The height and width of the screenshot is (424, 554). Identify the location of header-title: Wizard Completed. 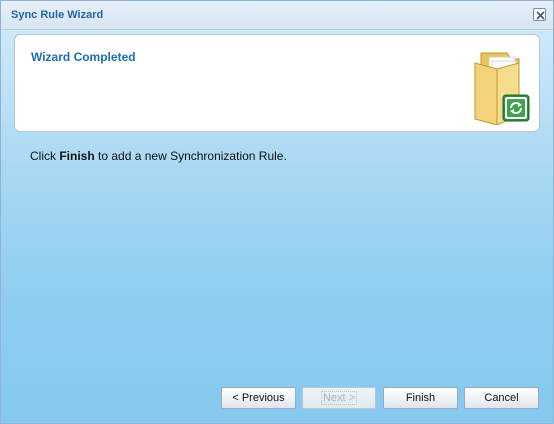
(83, 57).